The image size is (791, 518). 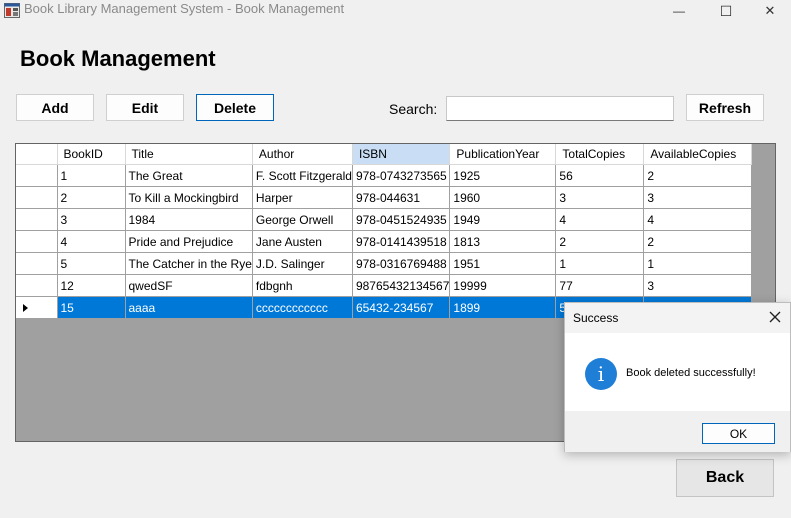 What do you see at coordinates (600, 285) in the screenshot?
I see `cell-totalcopies: 77` at bounding box center [600, 285].